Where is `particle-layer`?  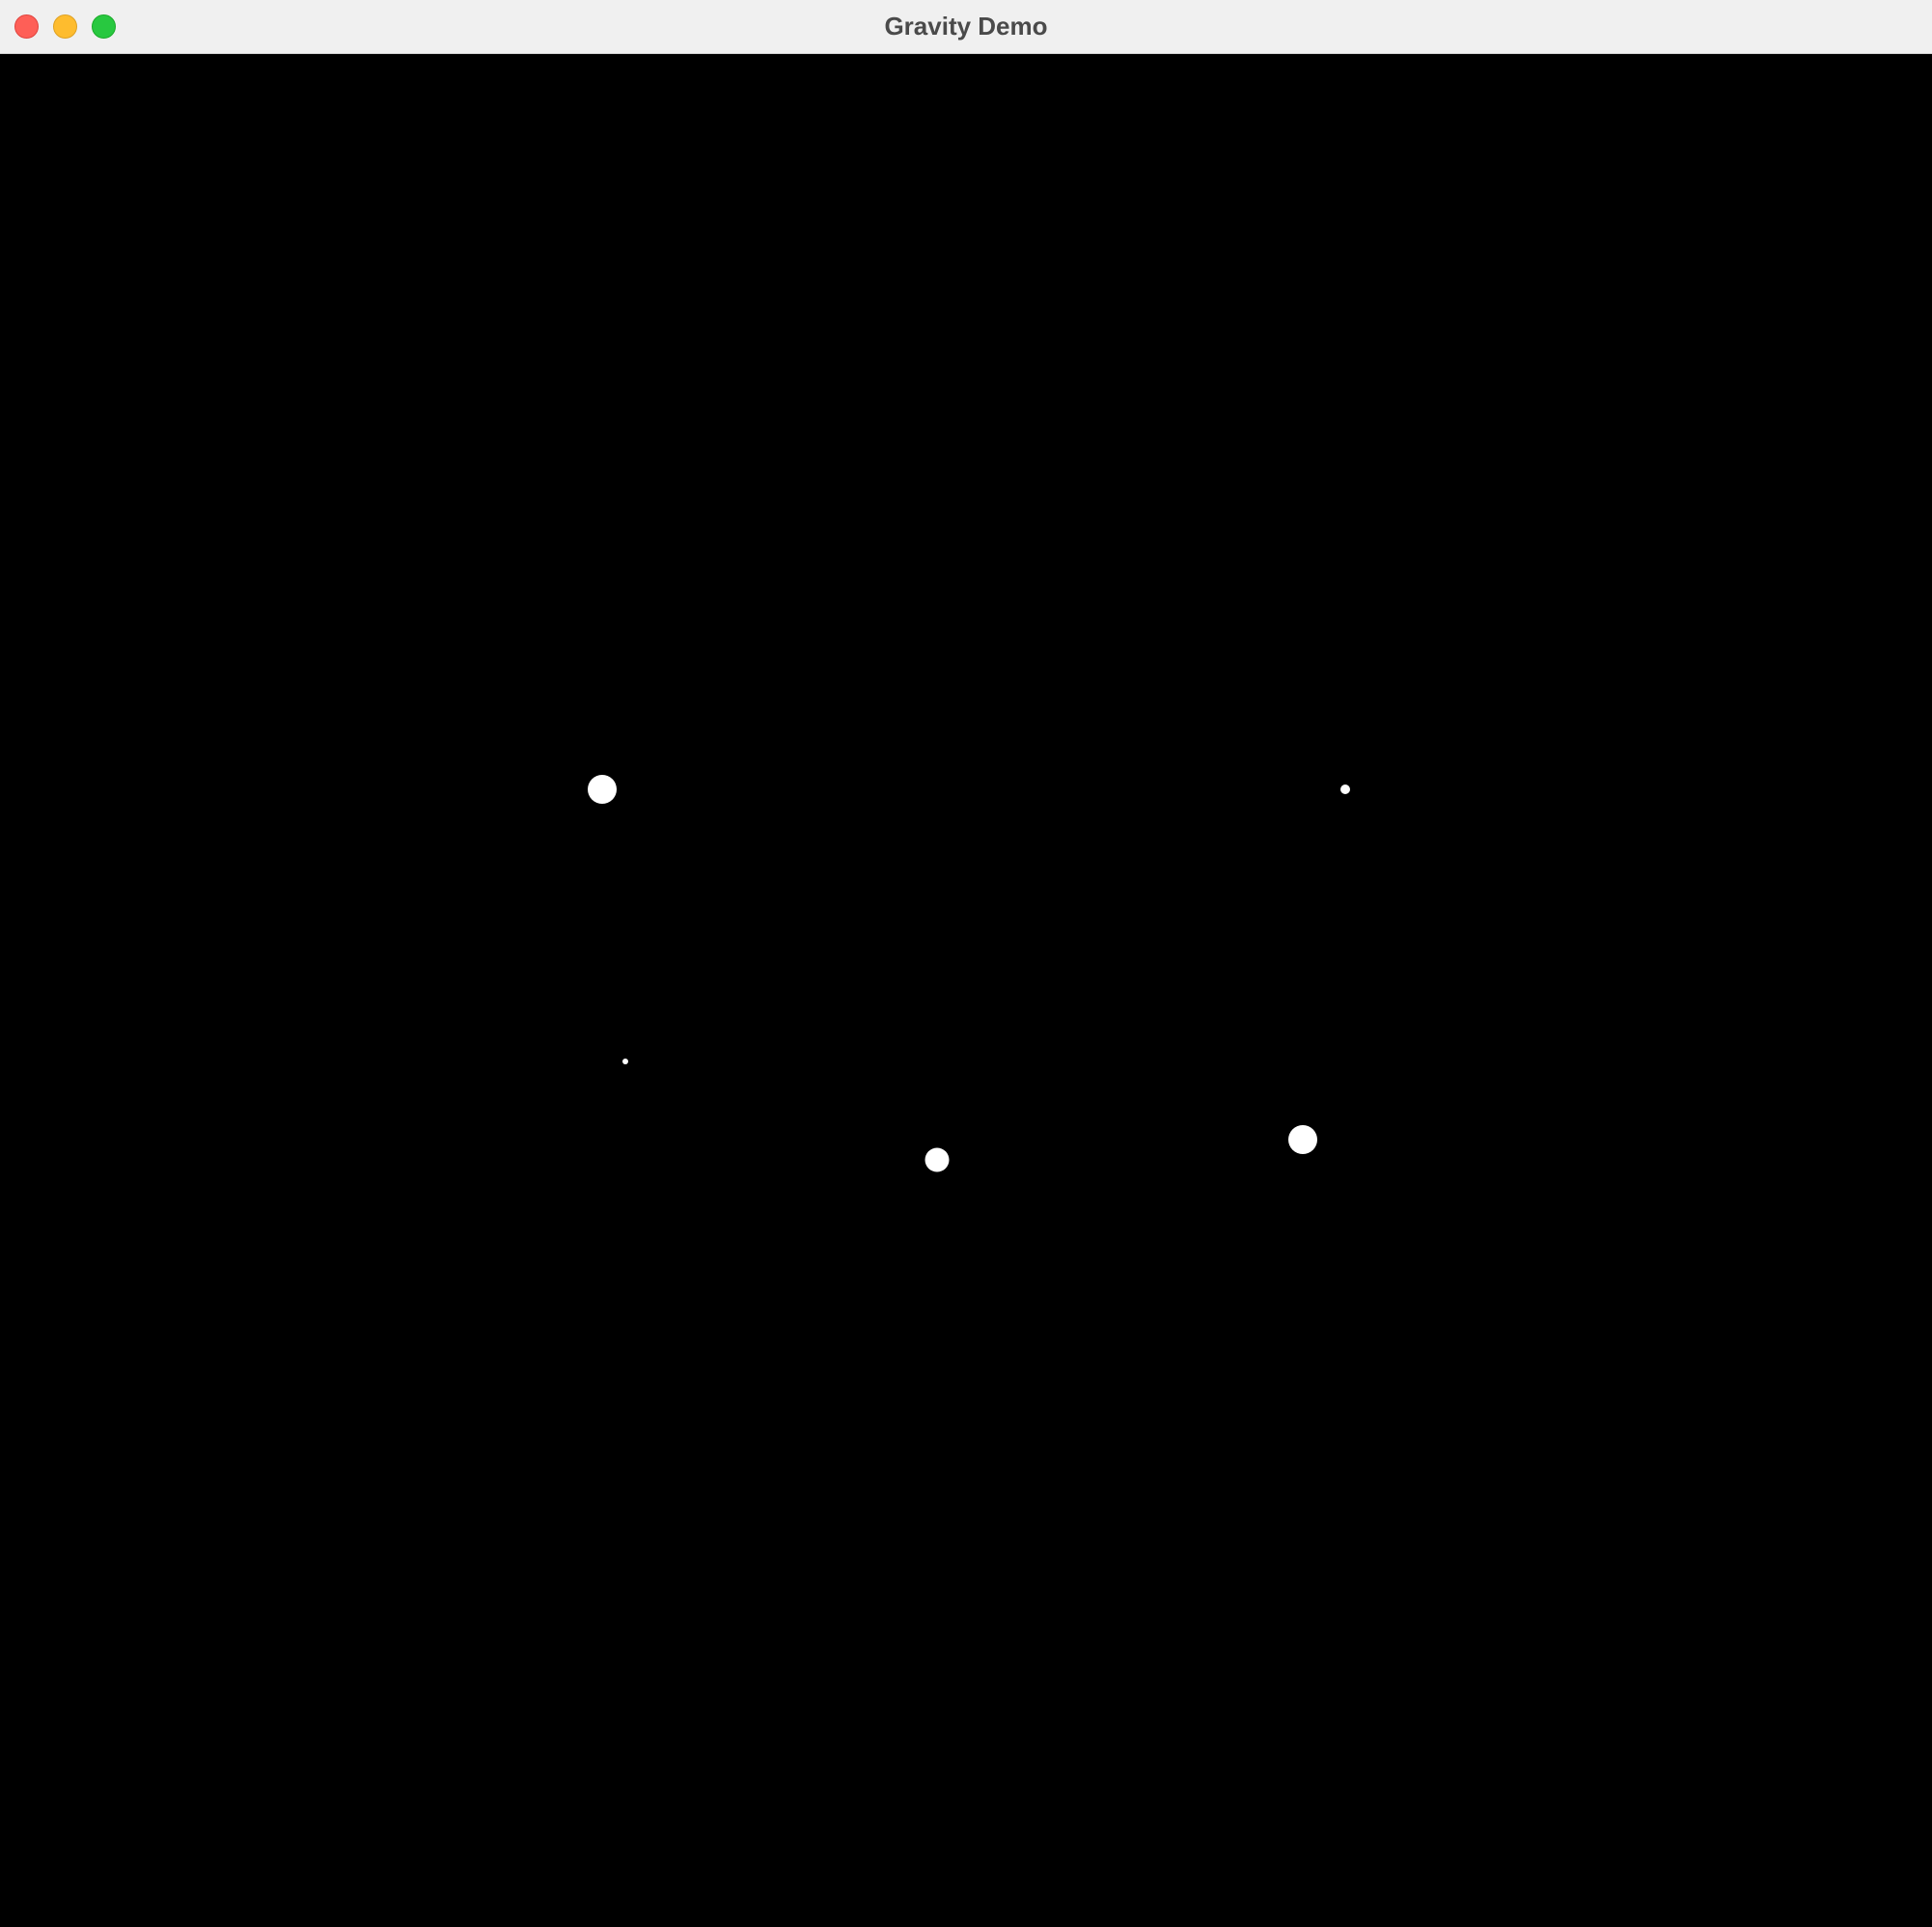 particle-layer is located at coordinates (969, 973).